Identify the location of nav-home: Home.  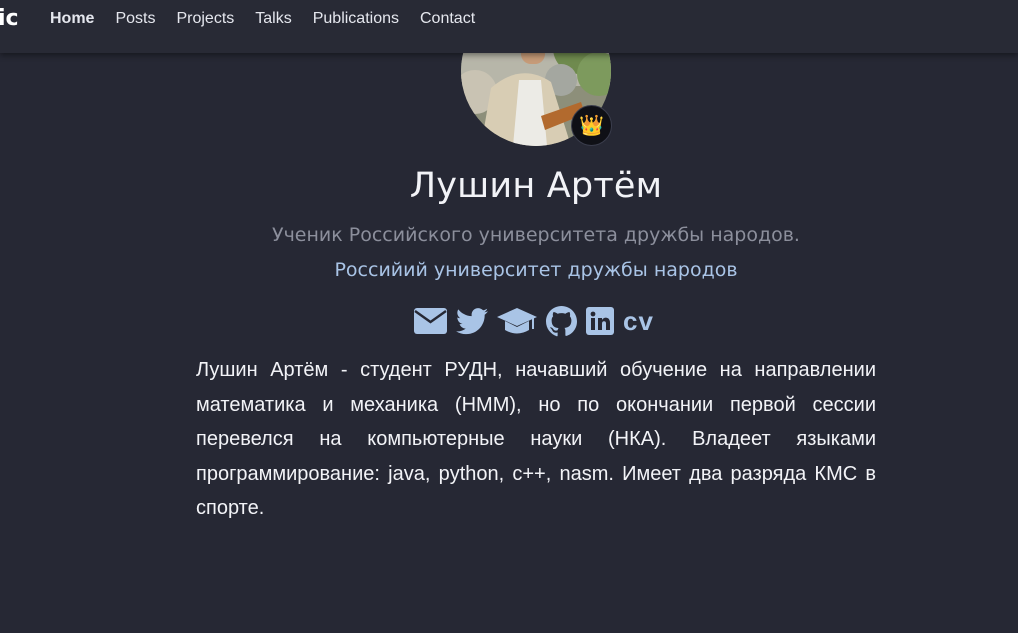
(72, 19).